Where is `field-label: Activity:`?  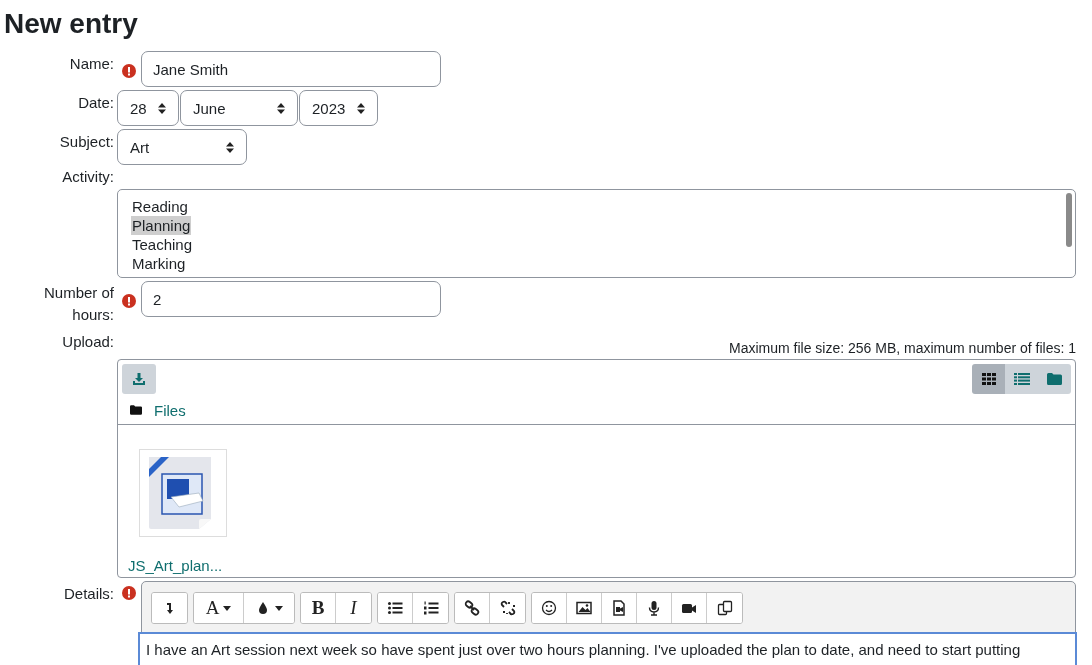 field-label: Activity: is located at coordinates (88, 177).